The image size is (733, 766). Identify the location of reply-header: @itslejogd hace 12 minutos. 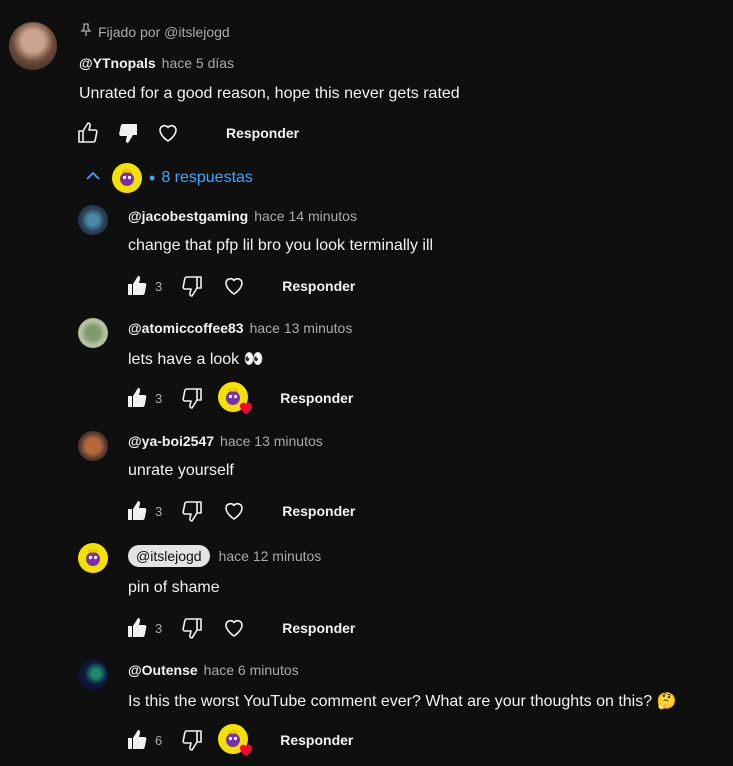
(224, 556).